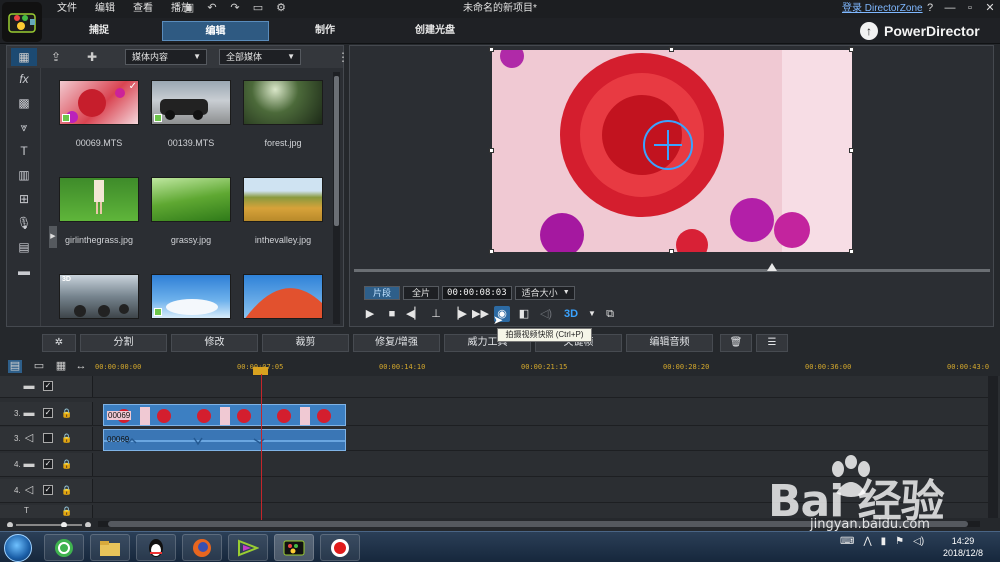  I want to click on voice-over-microphone-icon: 🎙, so click(24, 223).